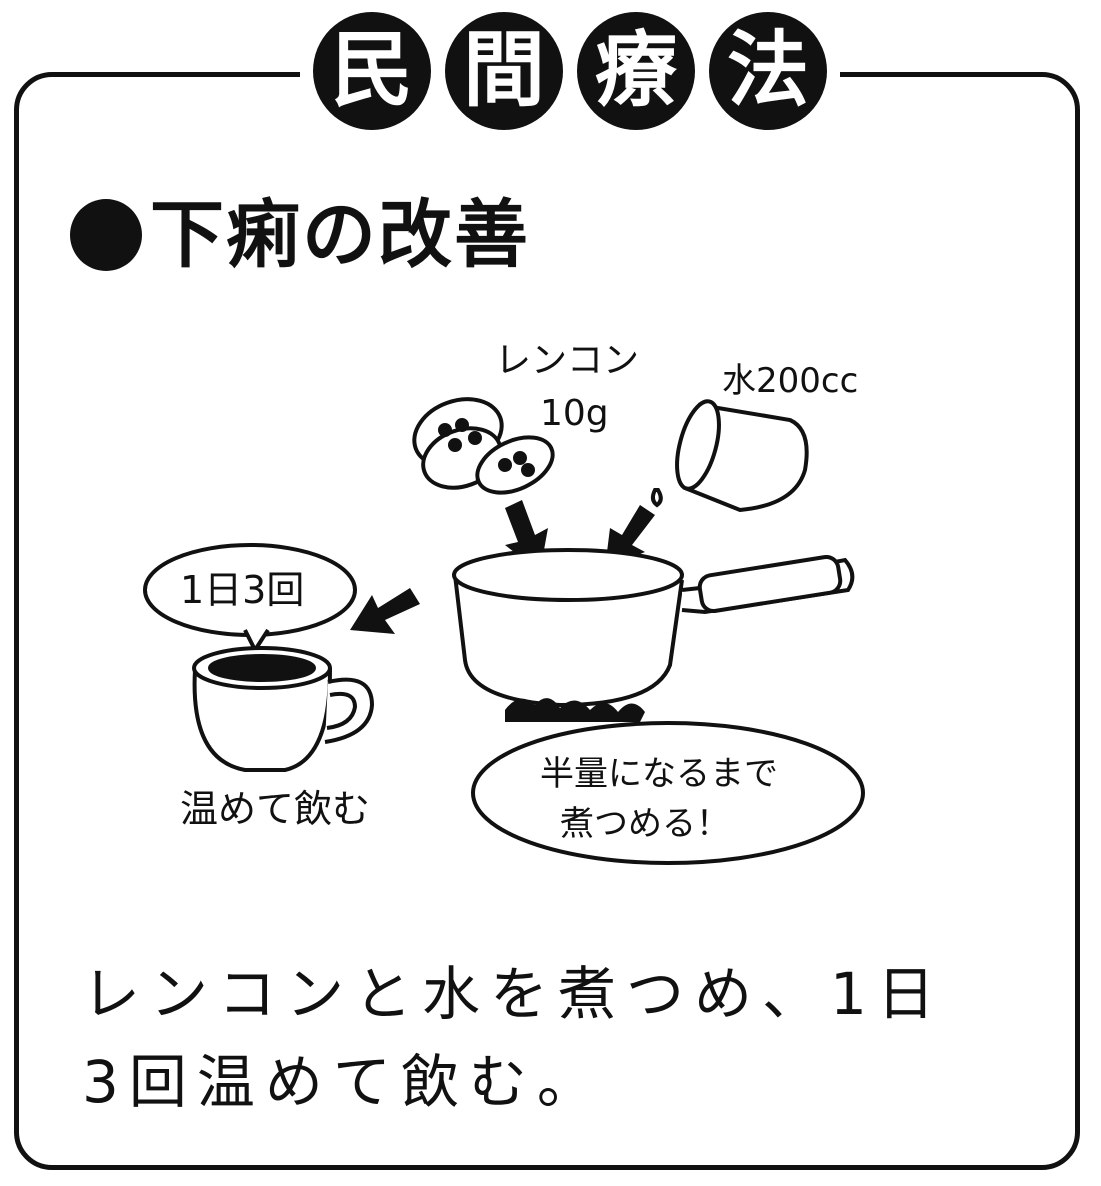  I want to click on mug-icon, so click(283, 709).